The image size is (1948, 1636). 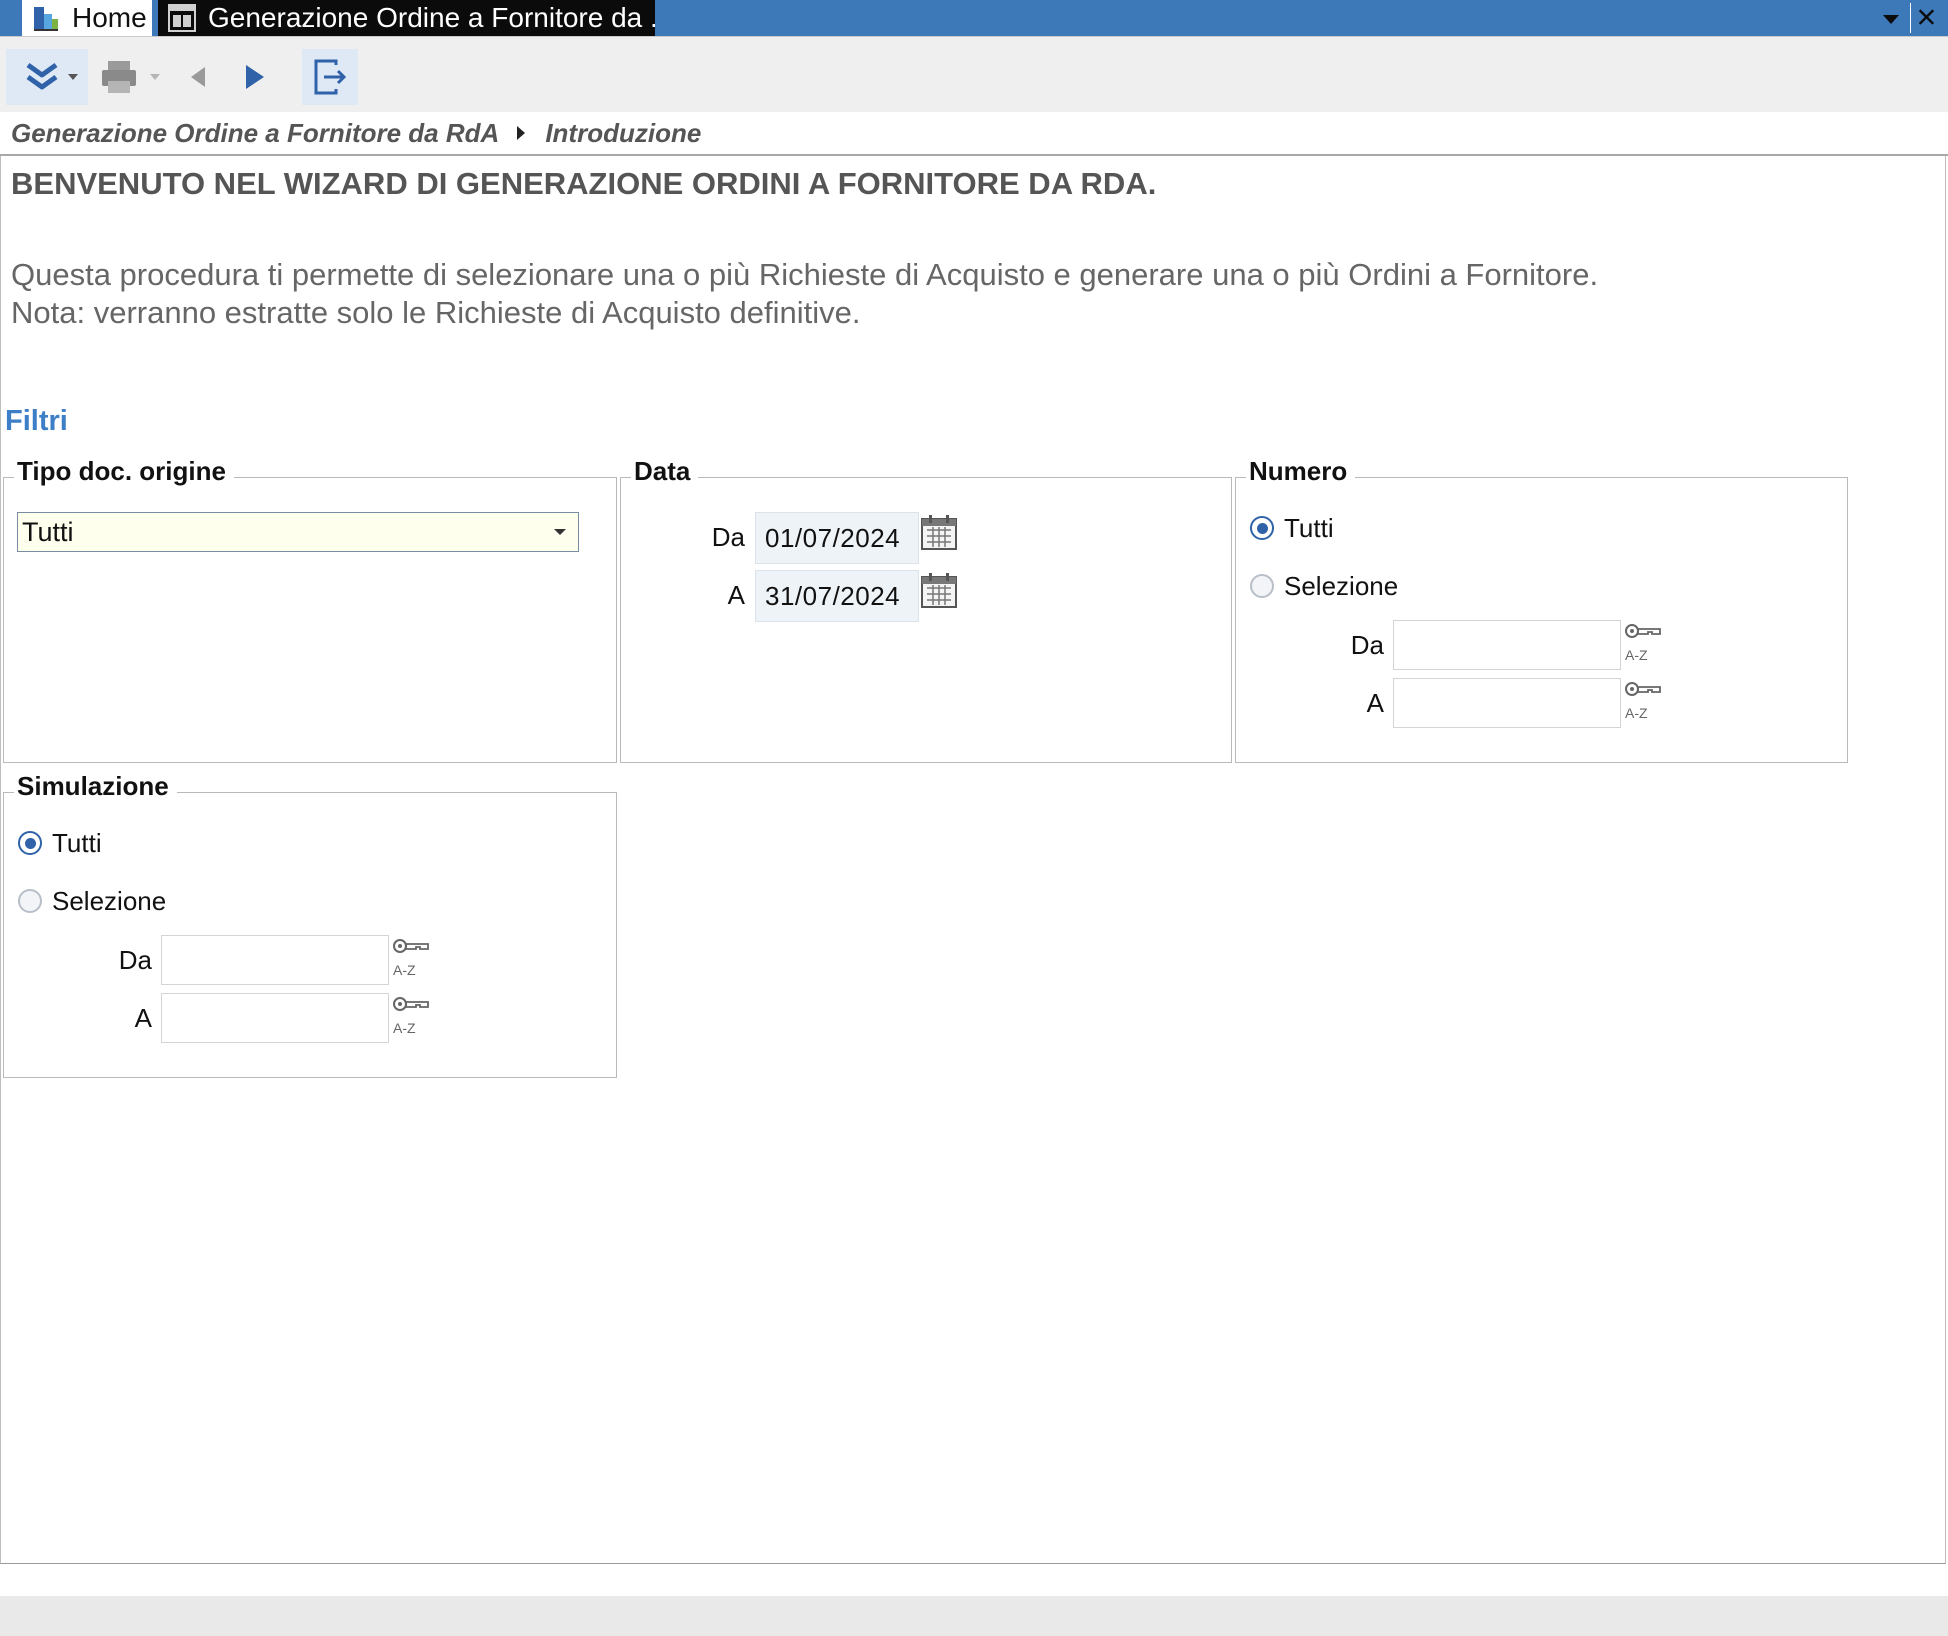 I want to click on numero-tutti-radio, so click(x=1262, y=528).